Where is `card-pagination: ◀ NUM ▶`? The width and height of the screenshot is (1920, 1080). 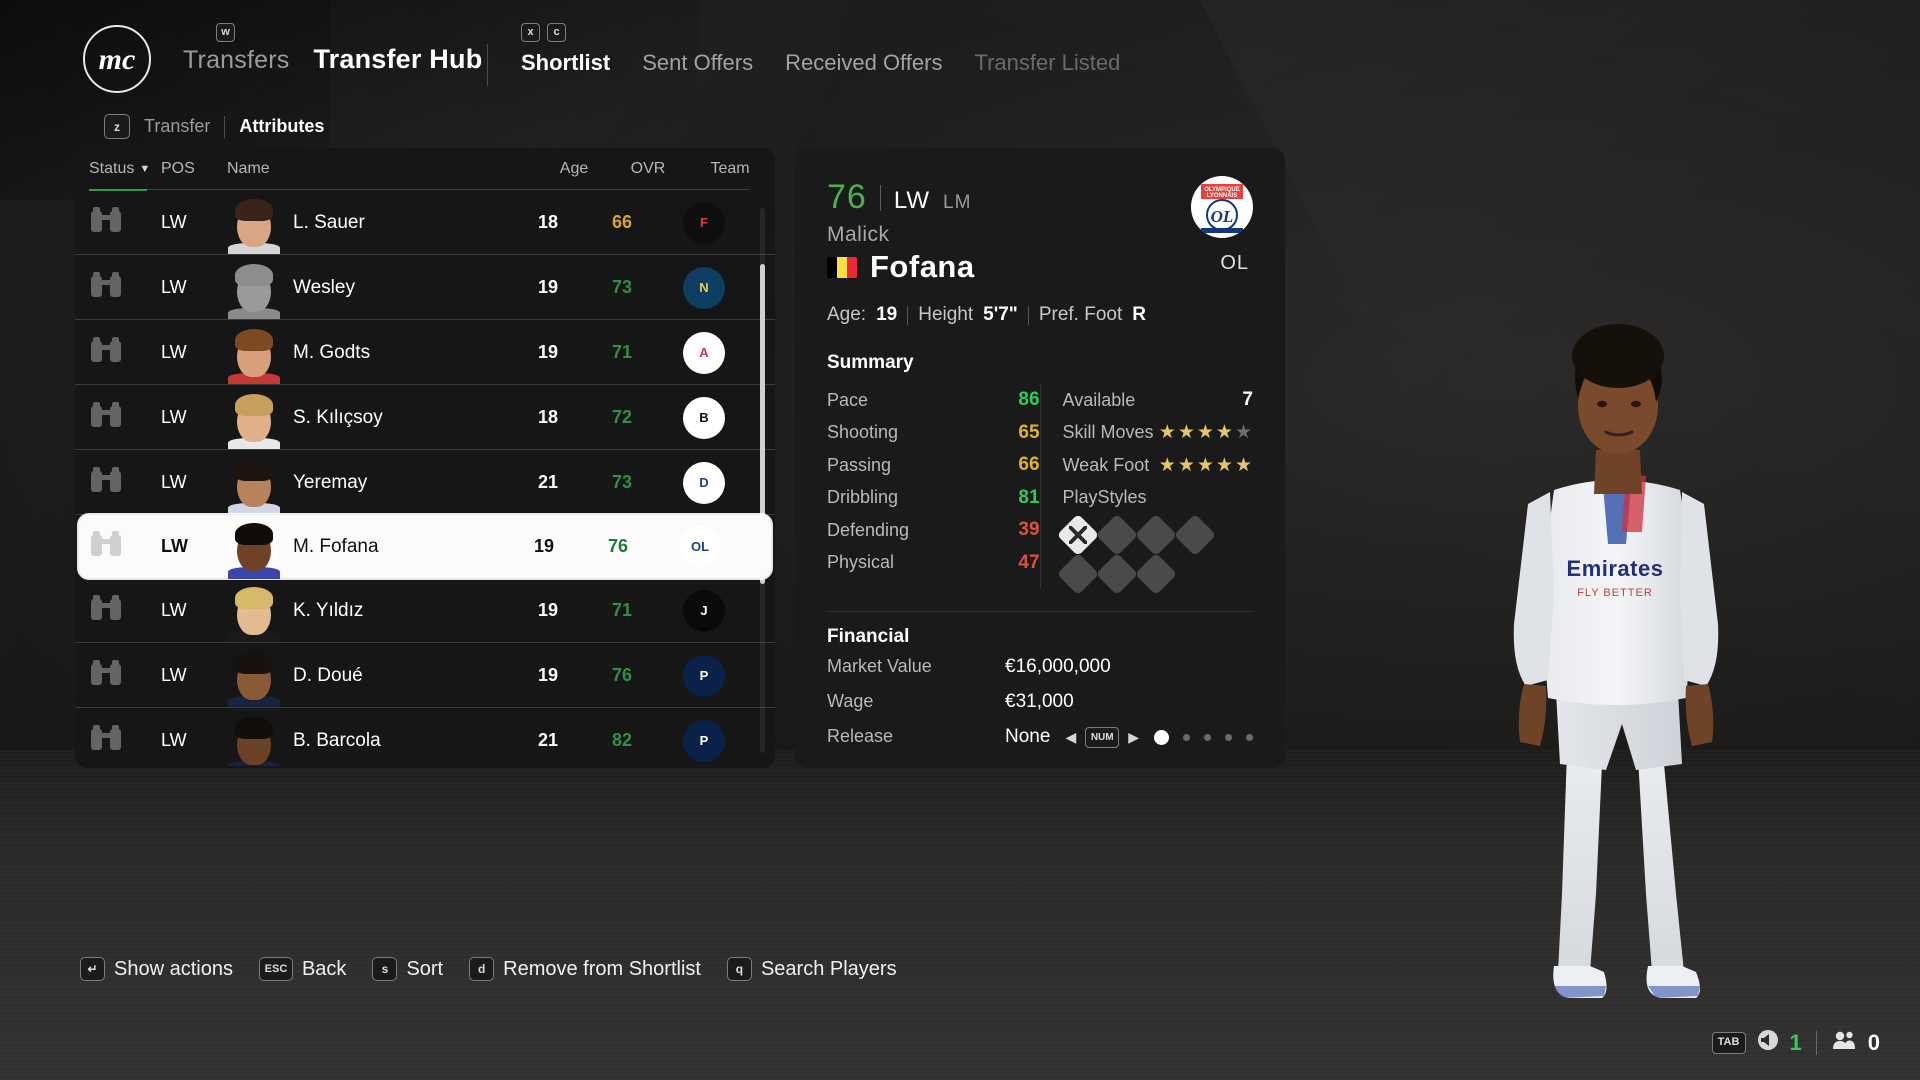 card-pagination: ◀ NUM ▶ is located at coordinates (1159, 737).